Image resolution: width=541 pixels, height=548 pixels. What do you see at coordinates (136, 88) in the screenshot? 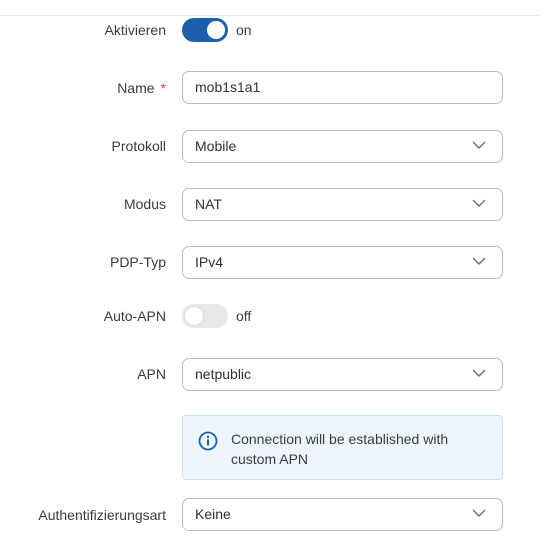
I see `name-label-text: Name` at bounding box center [136, 88].